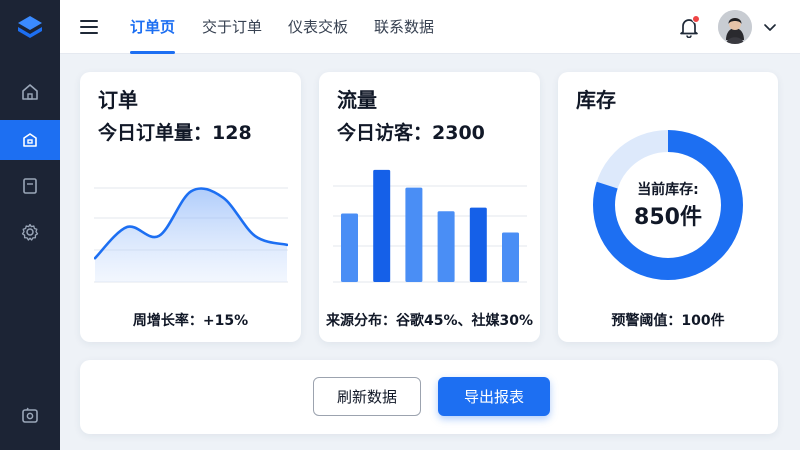  Describe the element at coordinates (118, 100) in the screenshot. I see `orders-card-title: 订单` at that location.